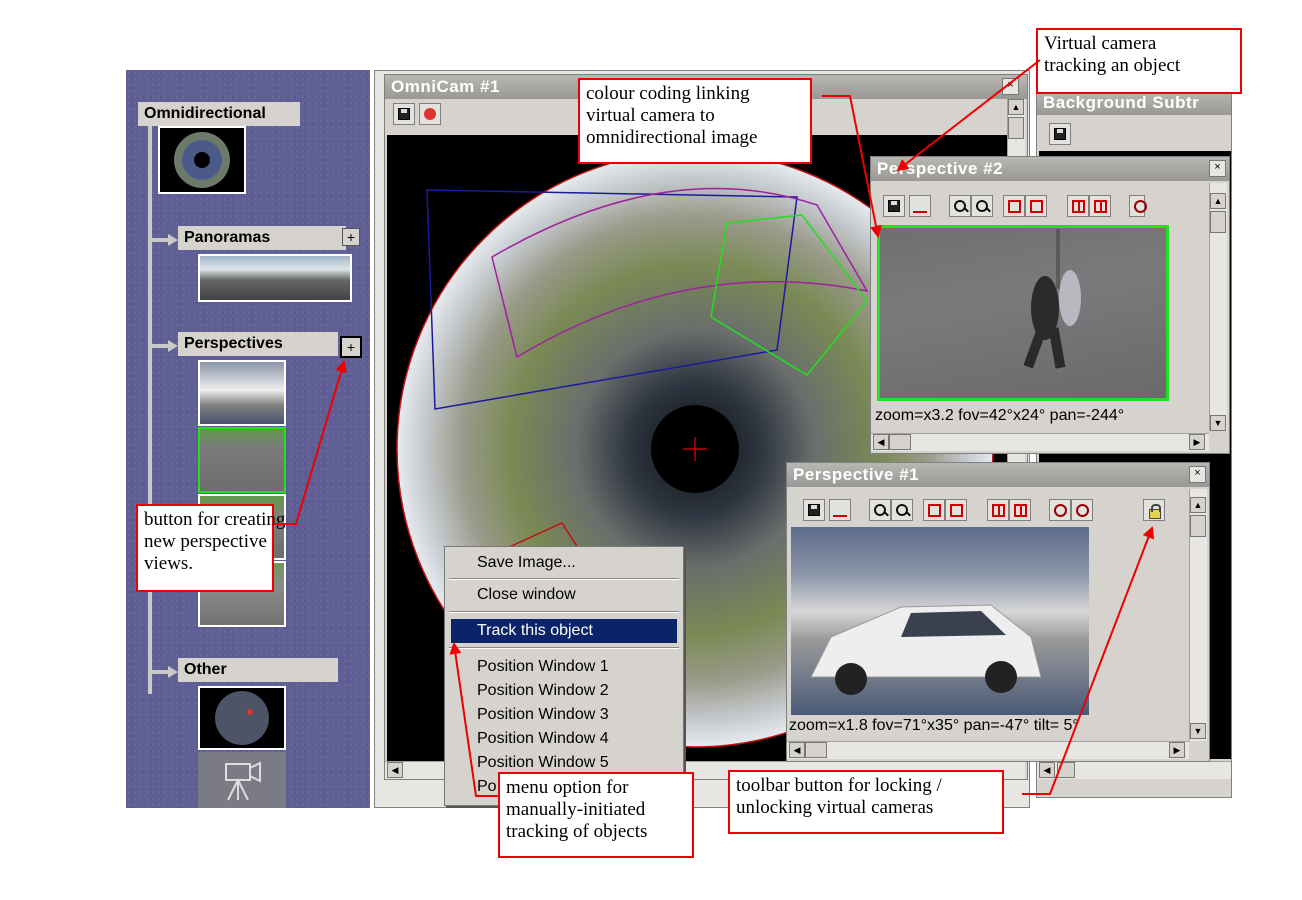 This screenshot has width=1302, height=900. I want to click on arrow-menu-option, so click(473, 719).